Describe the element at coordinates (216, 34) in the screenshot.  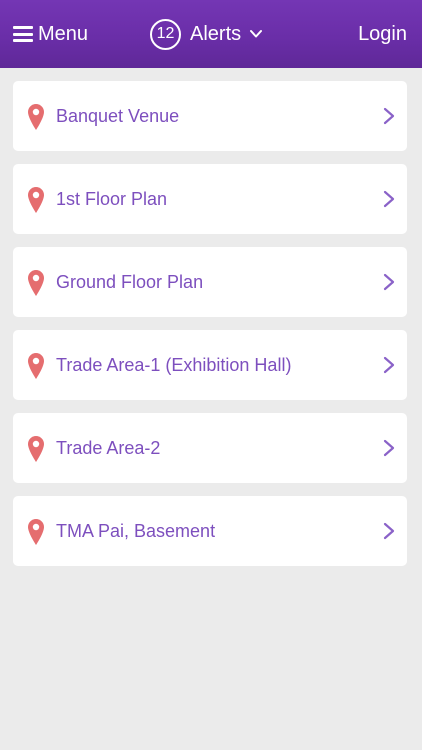
I see `alerts-label: Alerts` at that location.